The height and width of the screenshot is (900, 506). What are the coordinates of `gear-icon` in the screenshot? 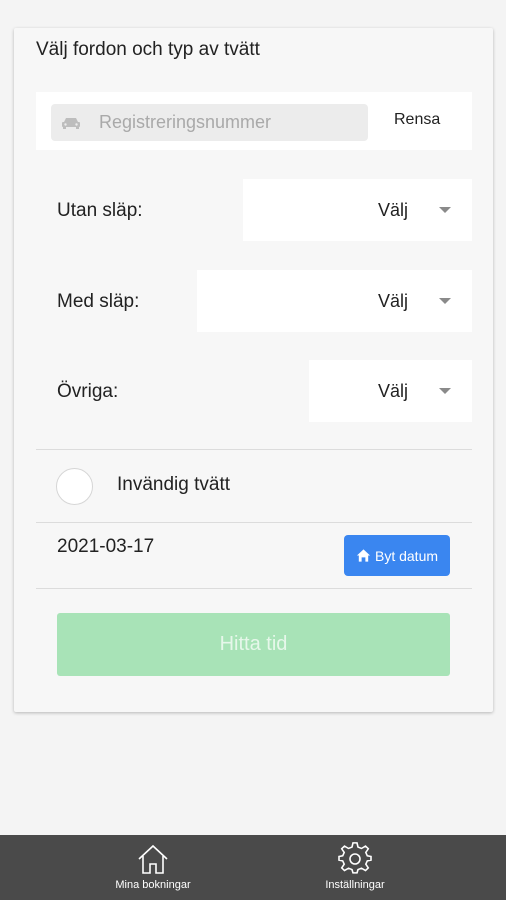 It's located at (355, 858).